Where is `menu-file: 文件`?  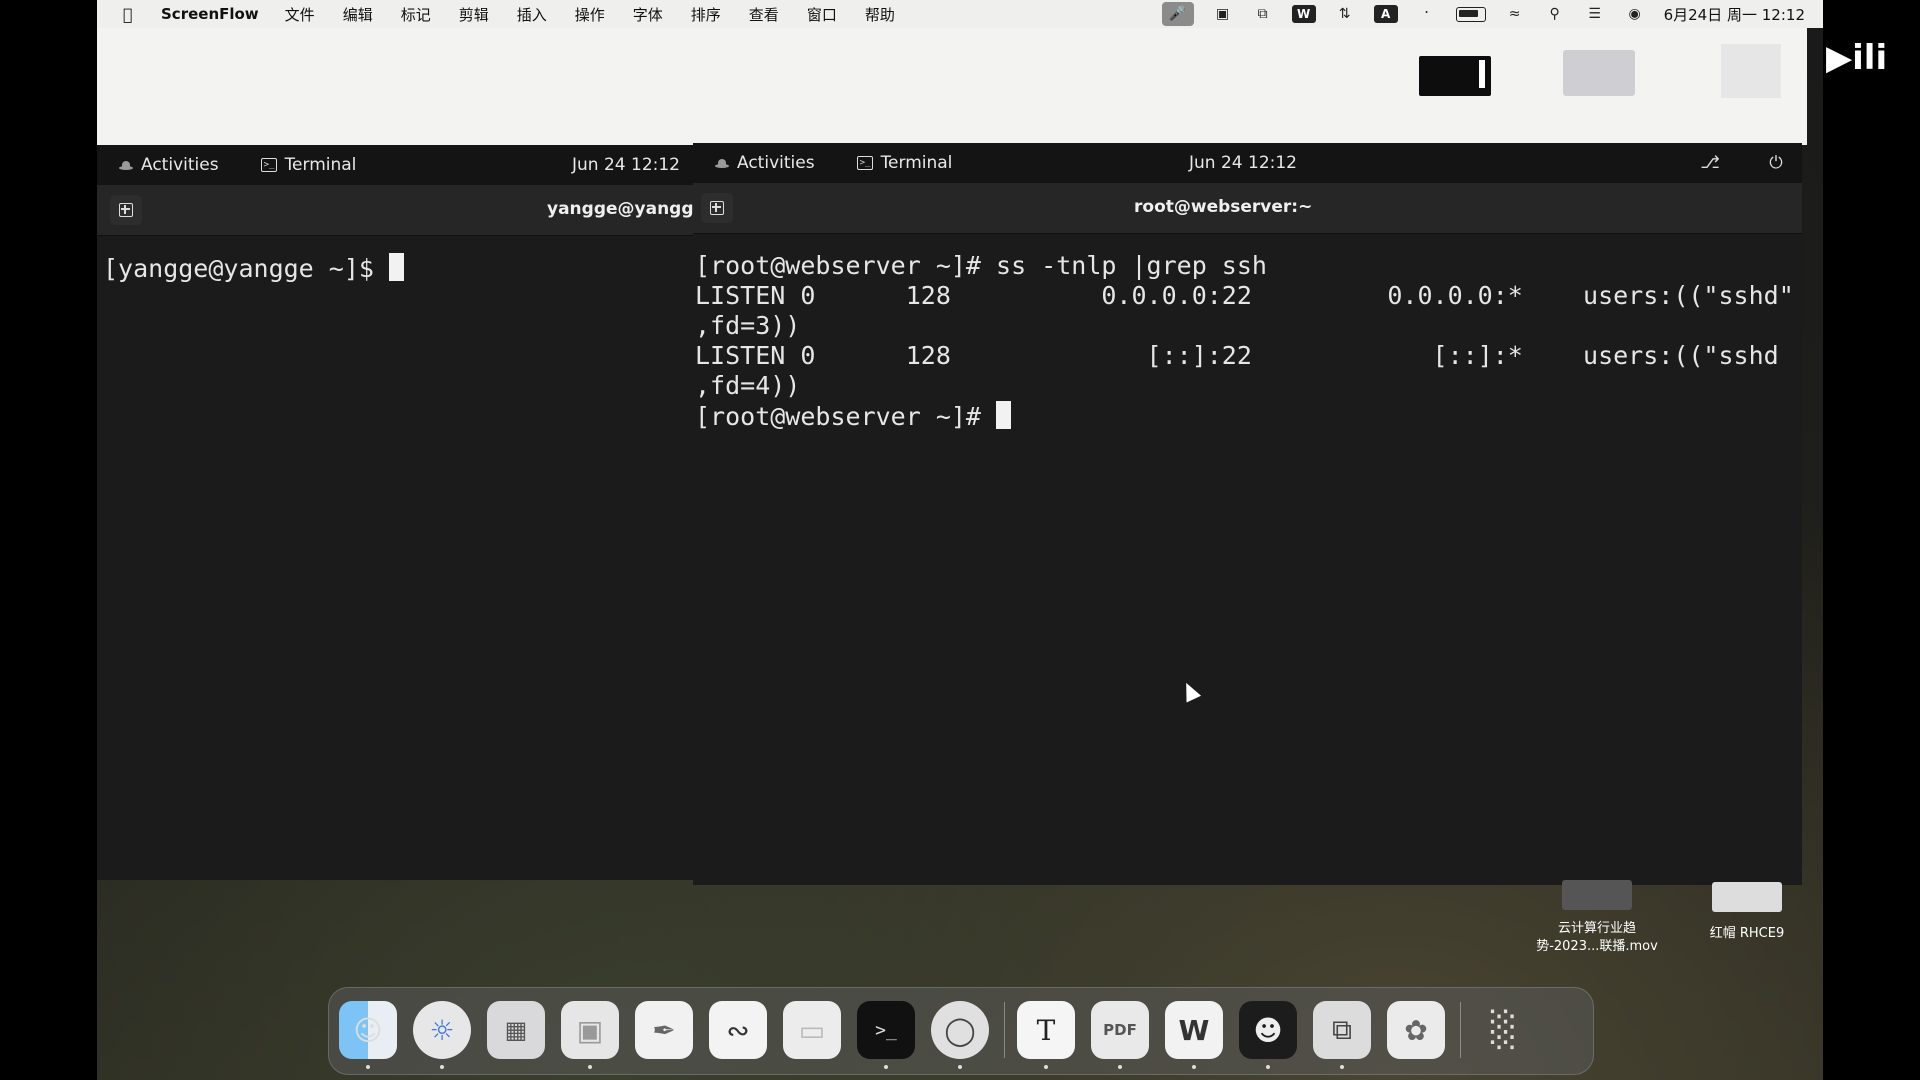 menu-file: 文件 is located at coordinates (300, 14).